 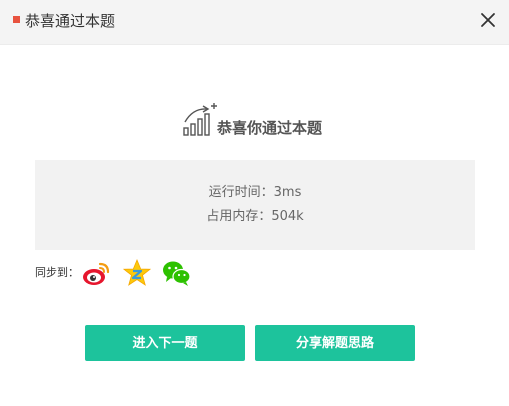 I want to click on wechat-icon, so click(x=177, y=273).